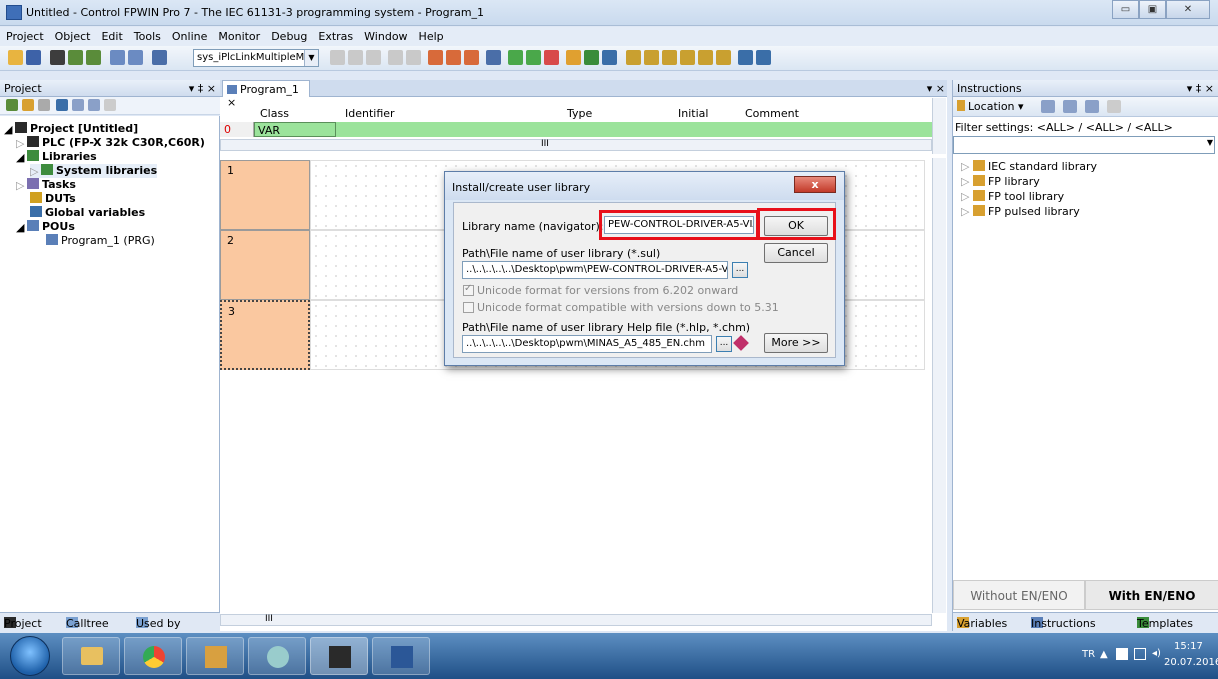 The image size is (1218, 679). Describe the element at coordinates (609, 57) in the screenshot. I see `variable-icon` at that location.